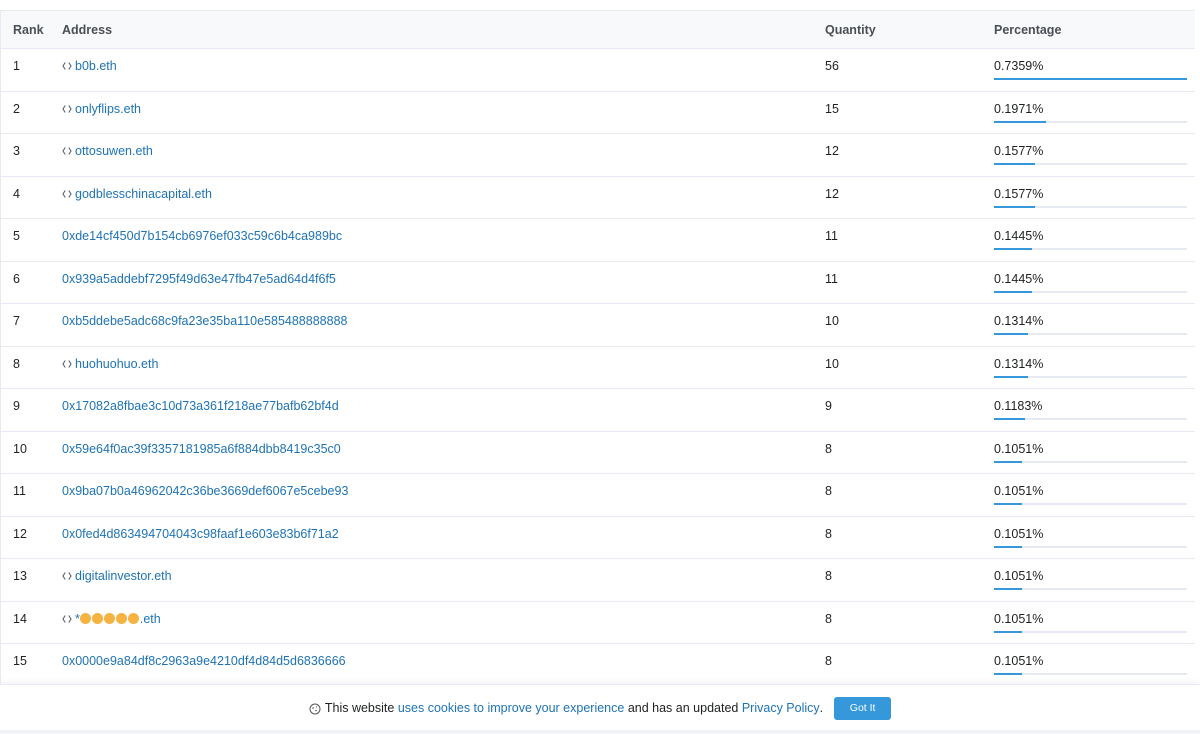 This screenshot has height=734, width=1200. I want to click on table-row: 2 onlyflips.eth 15 0.1971%, so click(598, 112).